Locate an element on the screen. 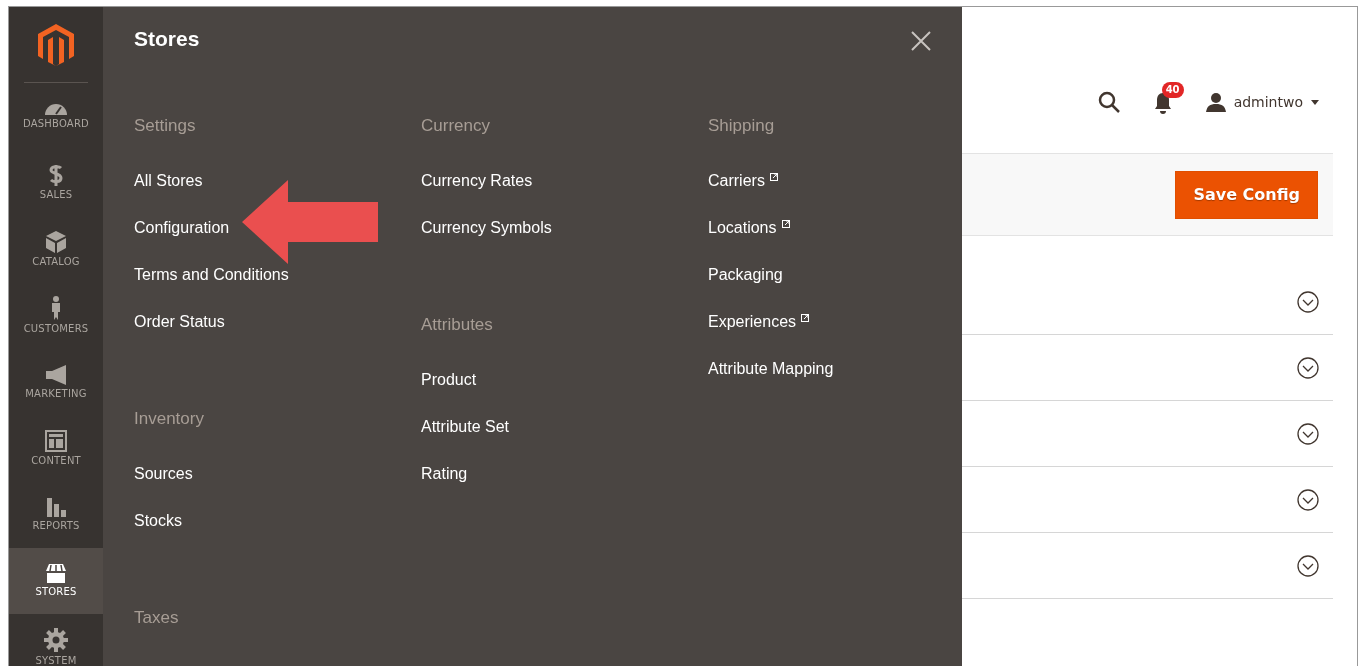 The height and width of the screenshot is (666, 1364). menu-link: Terms and Conditions is located at coordinates (211, 274).